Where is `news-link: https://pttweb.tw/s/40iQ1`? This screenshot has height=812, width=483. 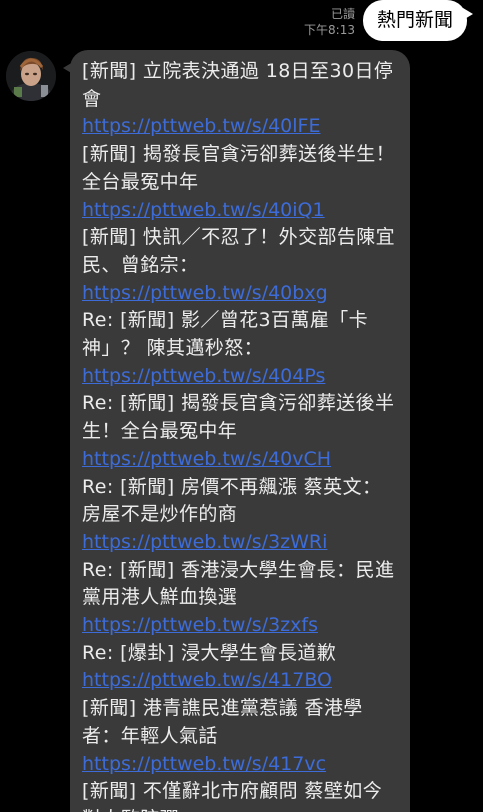
news-link: https://pttweb.tw/s/40iQ1 is located at coordinates (240, 211).